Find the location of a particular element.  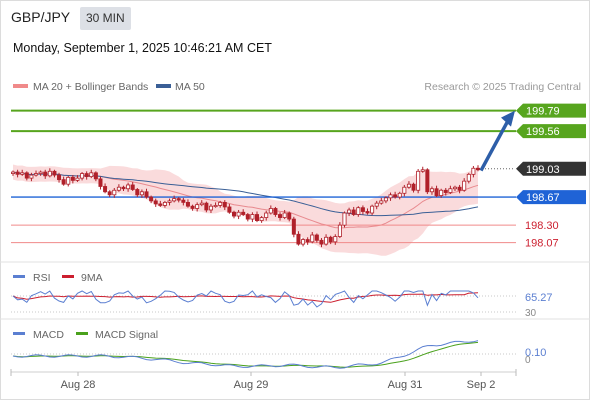

level-label-198.30: 198.30 is located at coordinates (542, 226).